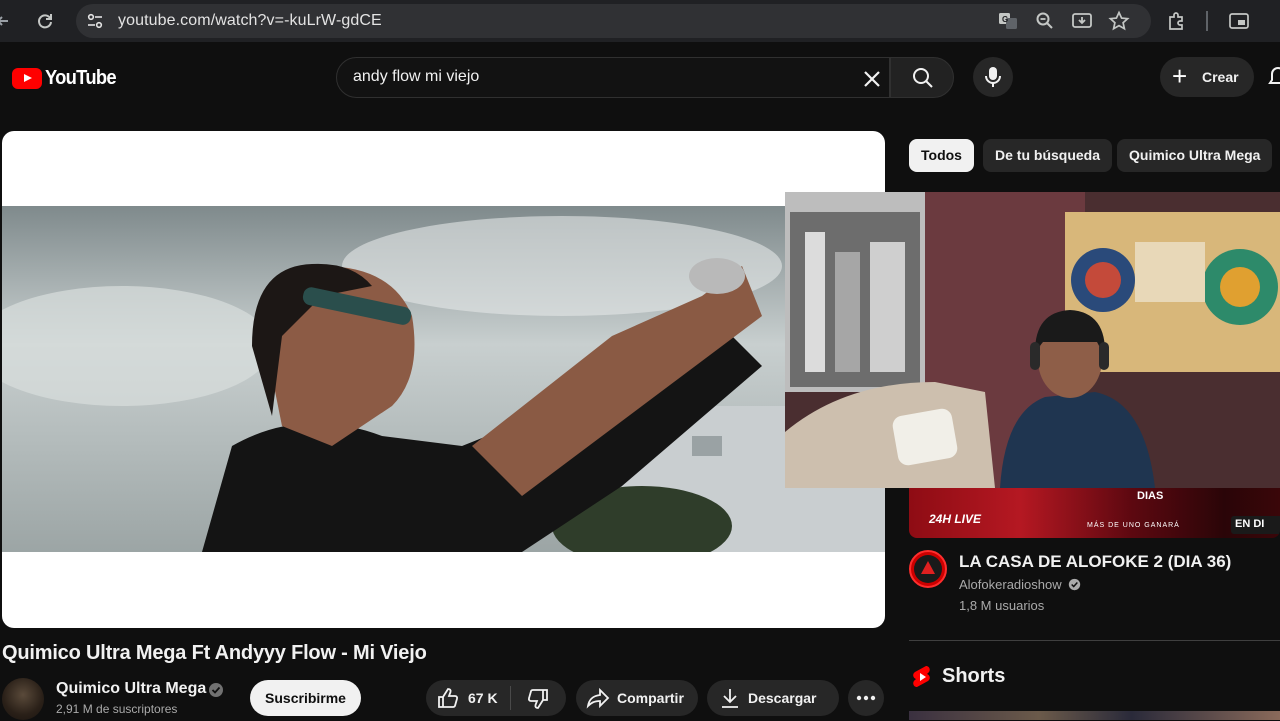 The image size is (1280, 721). What do you see at coordinates (1094, 715) in the screenshot?
I see `shorts-thumbnails-row` at bounding box center [1094, 715].